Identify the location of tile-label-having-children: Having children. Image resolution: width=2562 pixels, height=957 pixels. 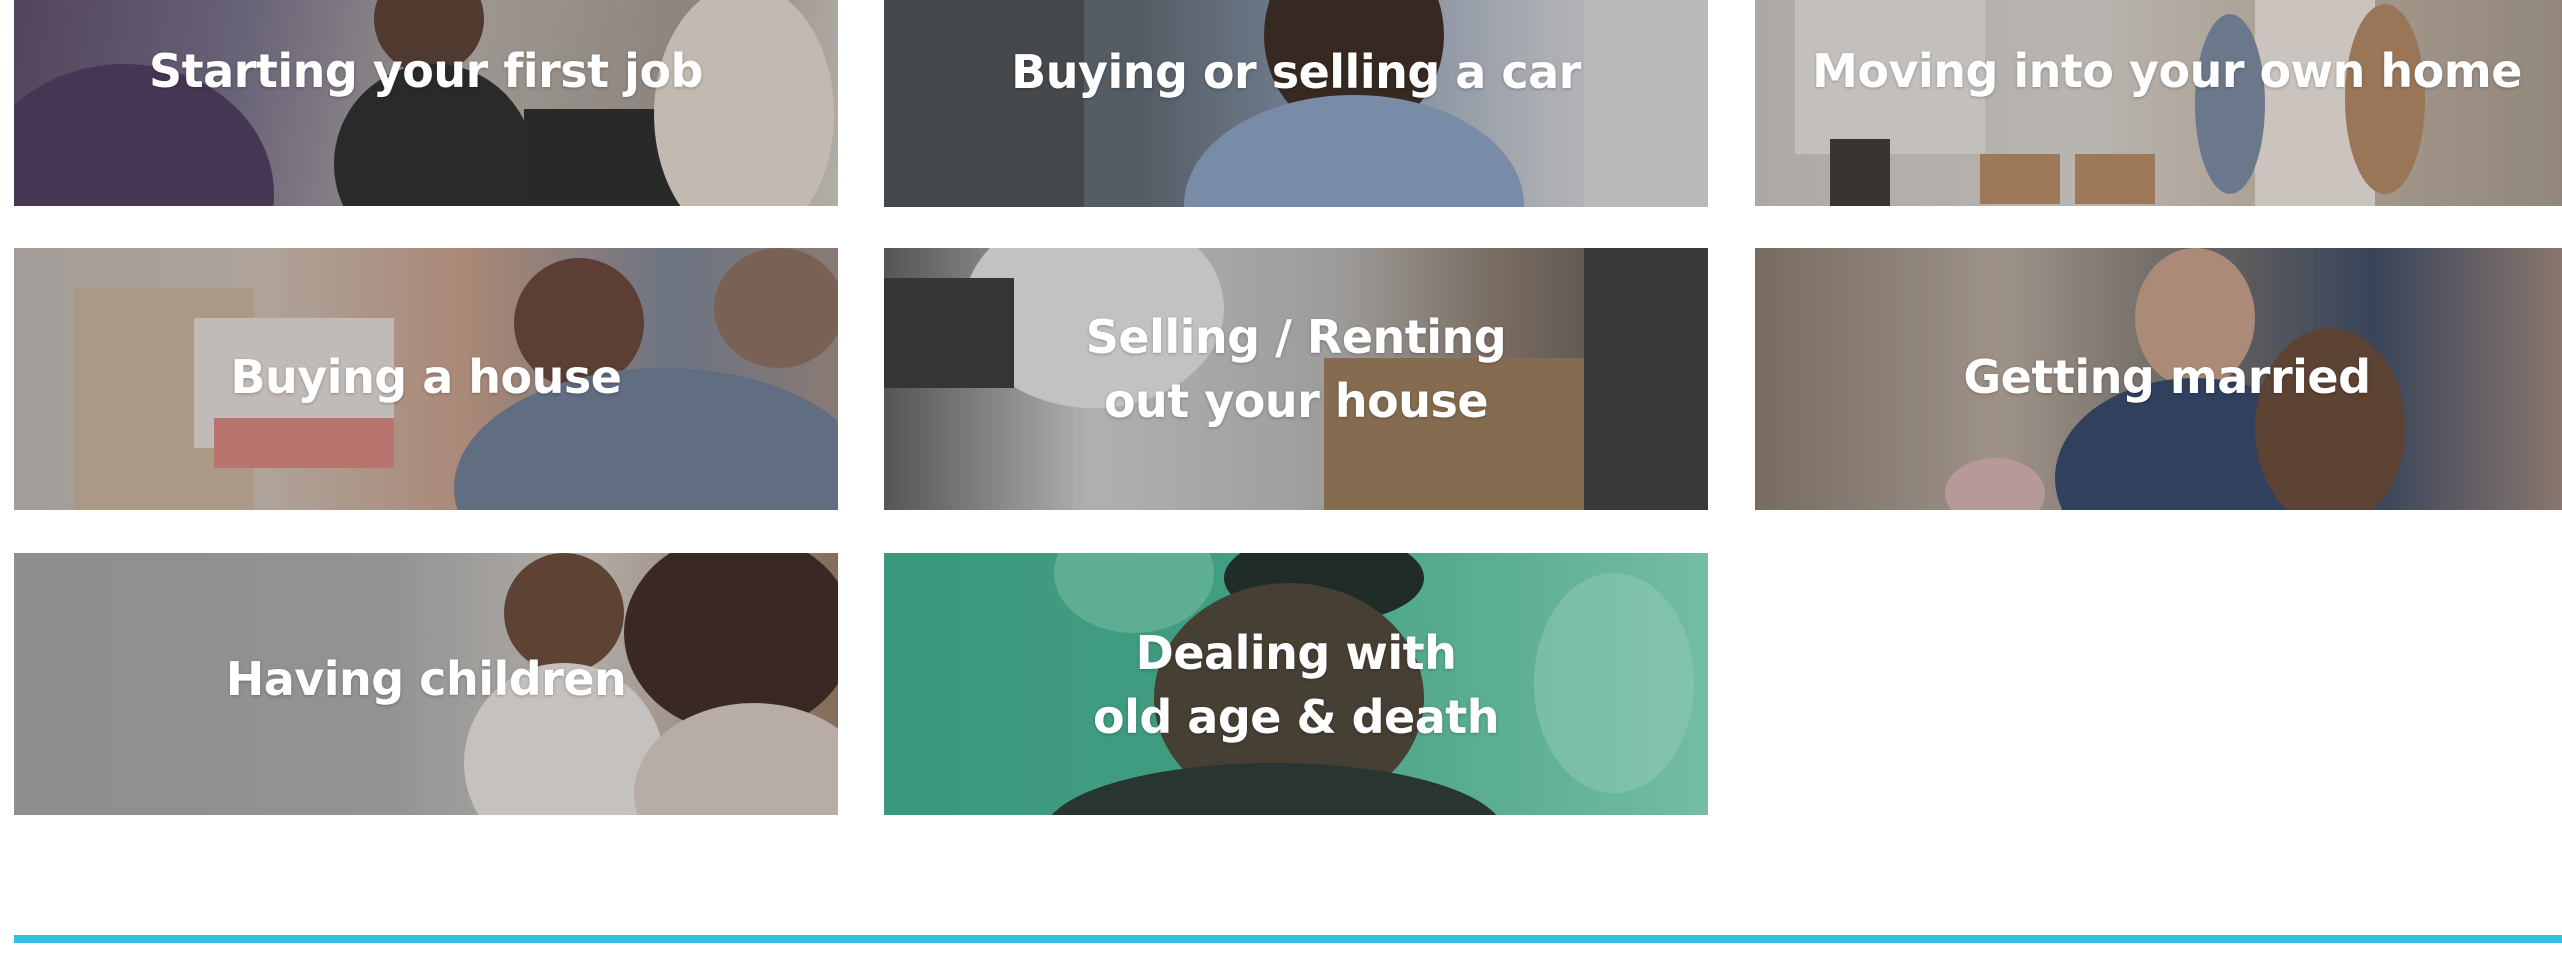
(426, 679).